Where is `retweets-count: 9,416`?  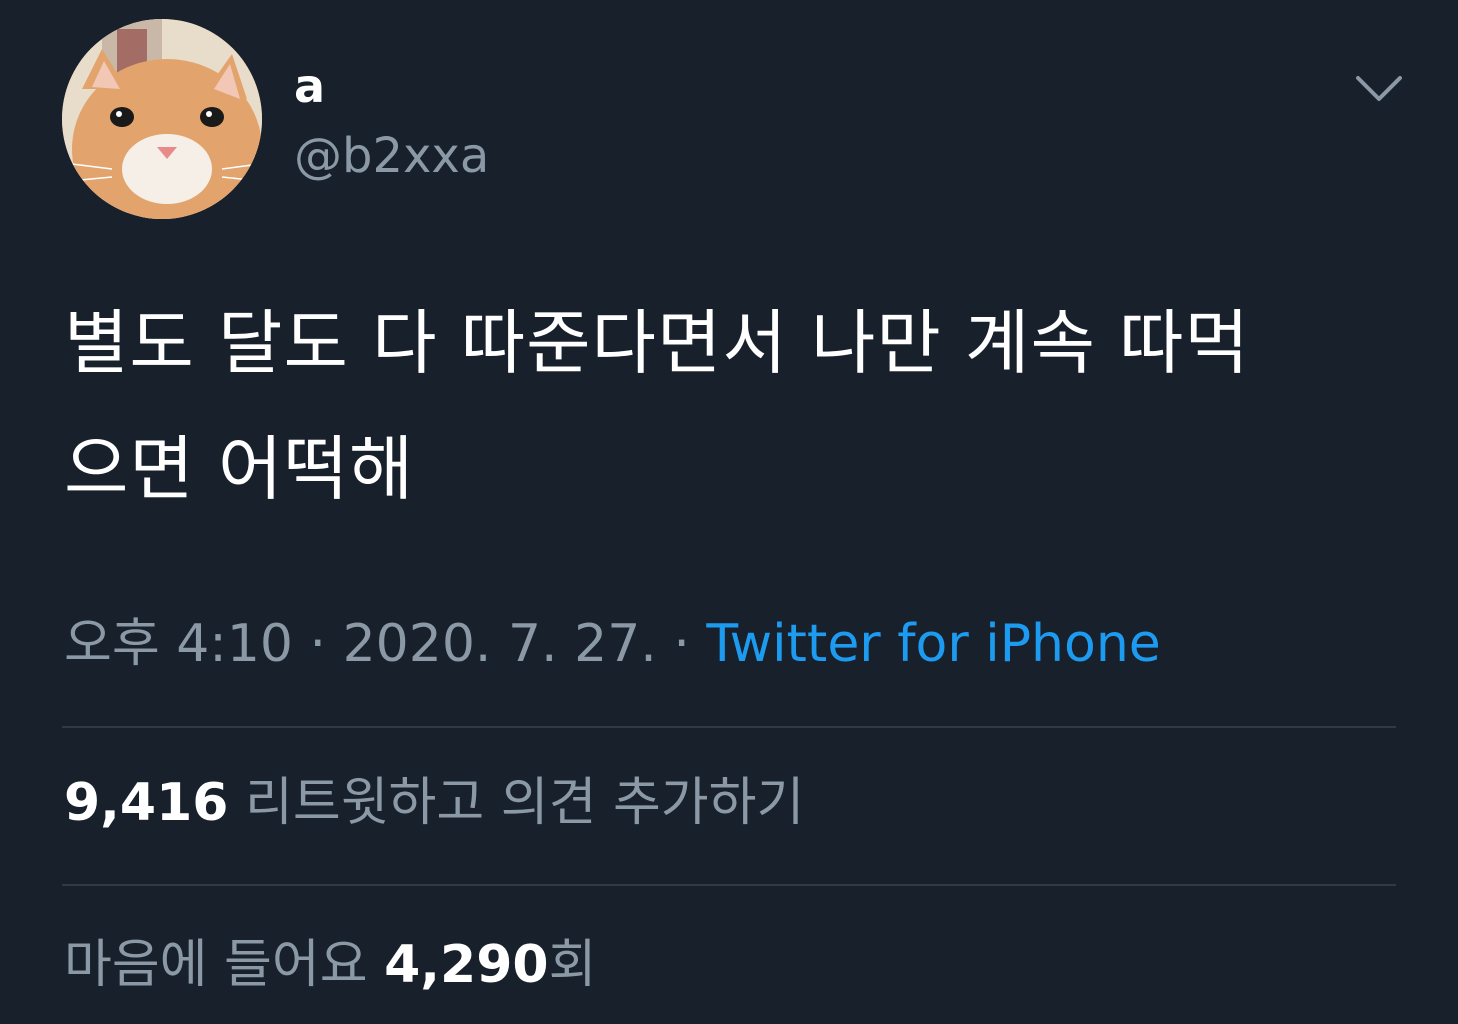
retweets-count: 9,416 is located at coordinates (146, 803).